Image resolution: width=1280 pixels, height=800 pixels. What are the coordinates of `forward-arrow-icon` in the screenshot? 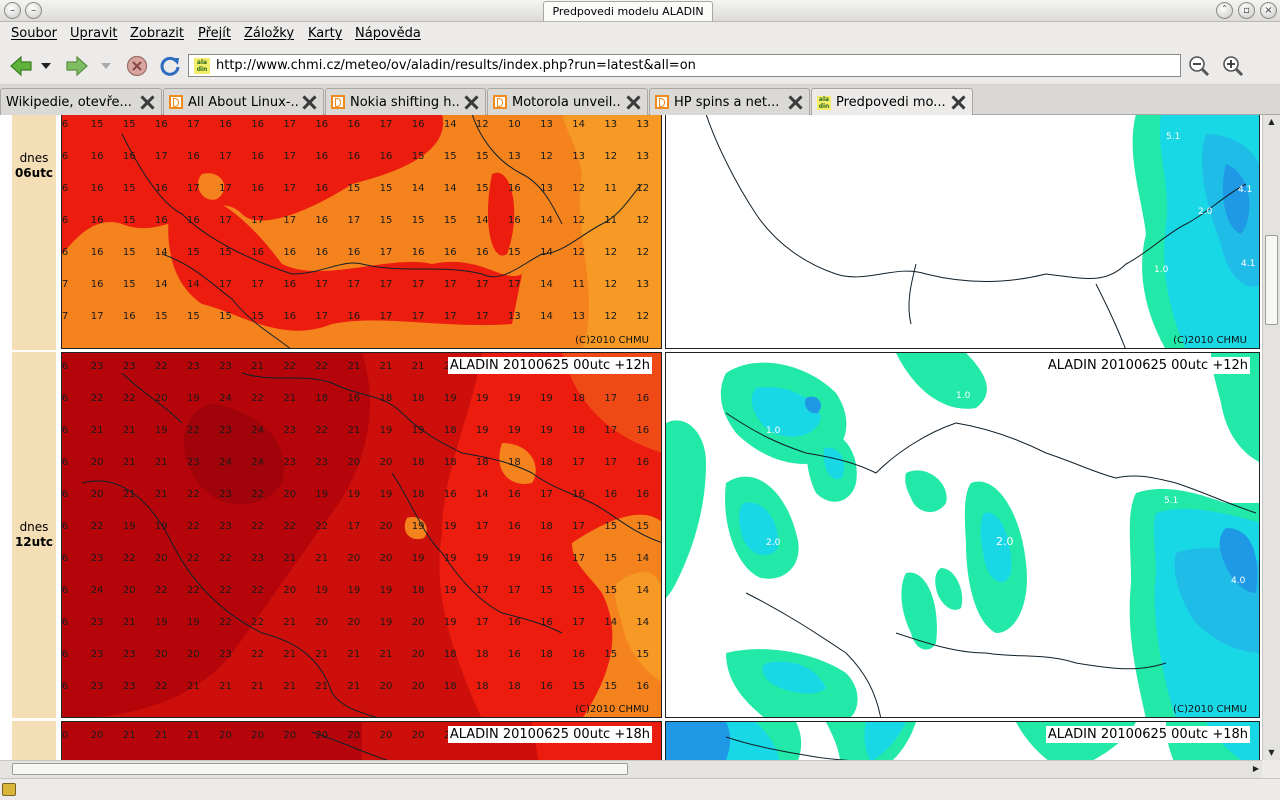 It's located at (77, 66).